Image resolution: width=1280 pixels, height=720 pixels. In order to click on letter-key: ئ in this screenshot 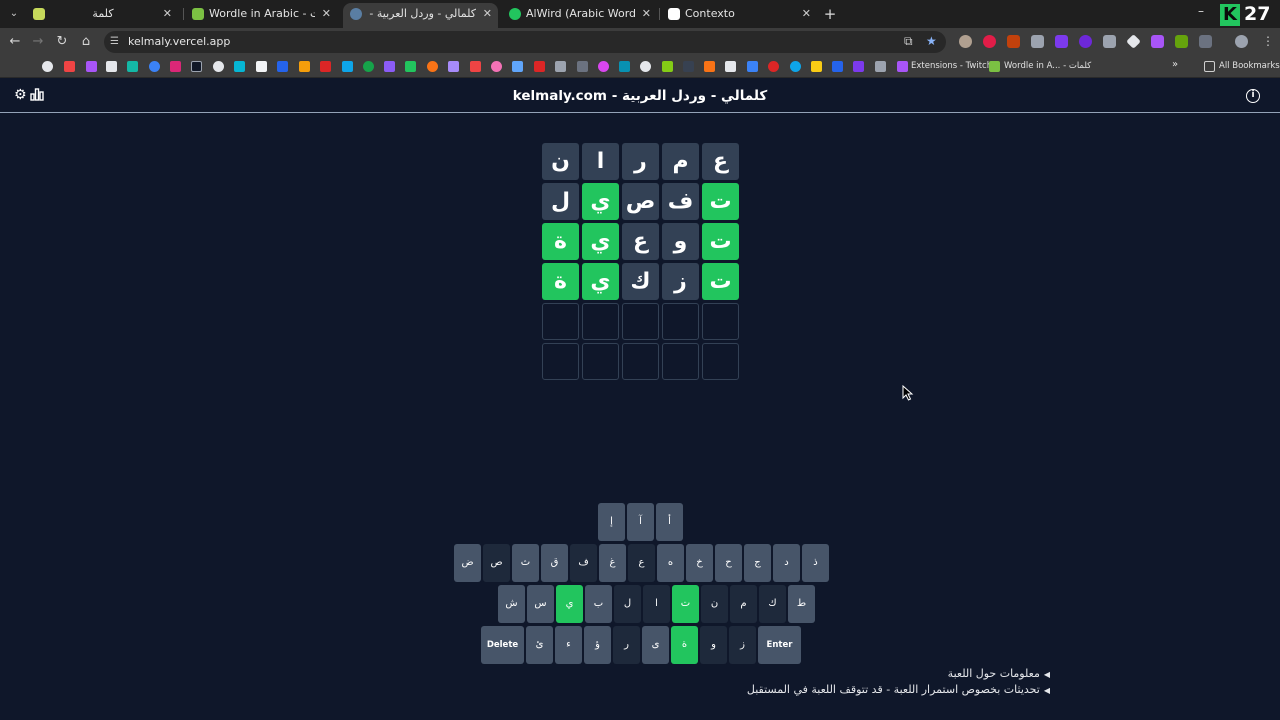, I will do `click(539, 645)`.